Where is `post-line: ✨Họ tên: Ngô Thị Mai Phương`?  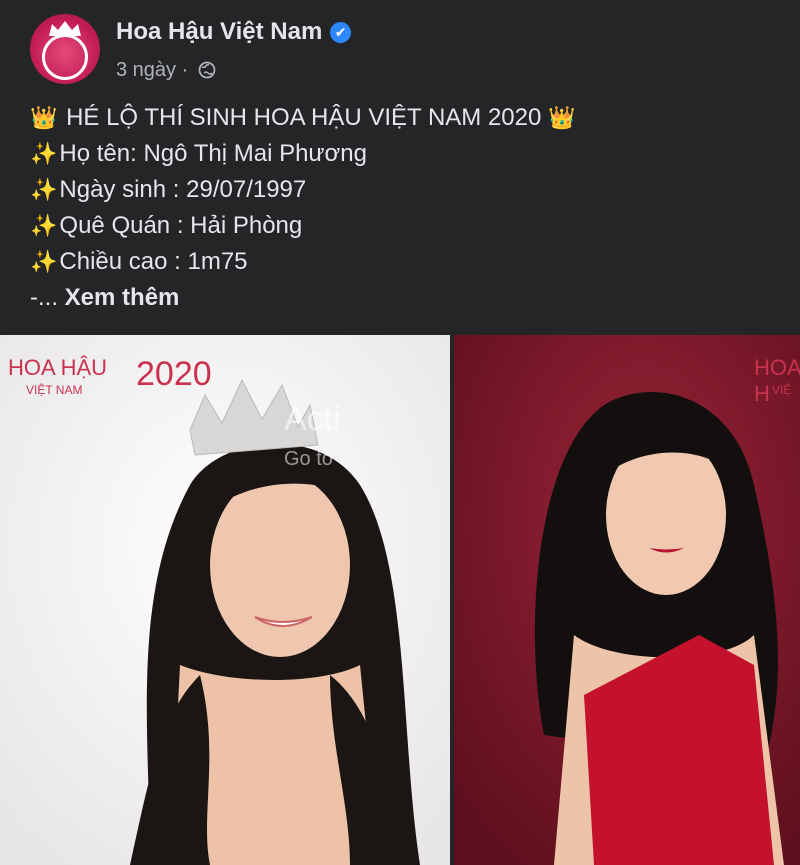
post-line: ✨Họ tên: Ngô Thị Mai Phương is located at coordinates (400, 154).